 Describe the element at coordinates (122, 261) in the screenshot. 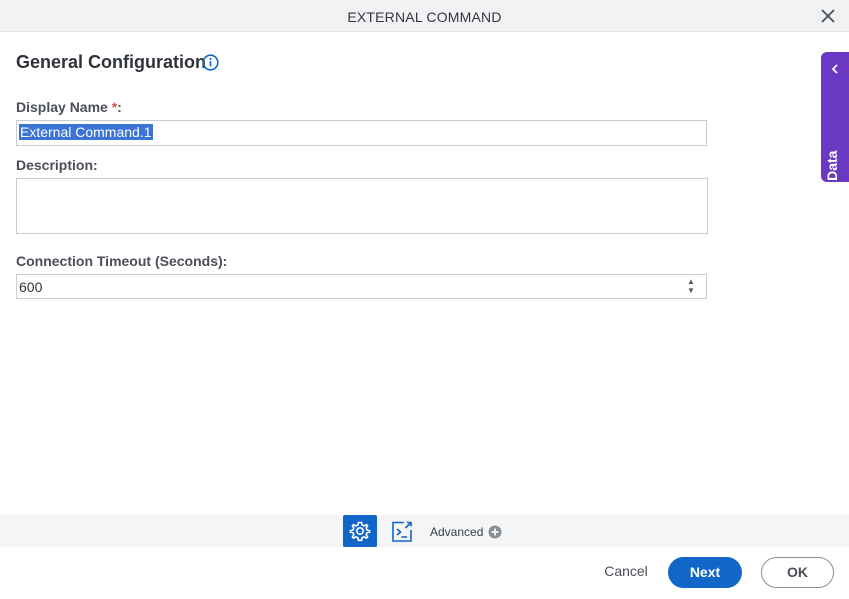

I see `timeout-label: Connection Timeout (Seconds):` at that location.